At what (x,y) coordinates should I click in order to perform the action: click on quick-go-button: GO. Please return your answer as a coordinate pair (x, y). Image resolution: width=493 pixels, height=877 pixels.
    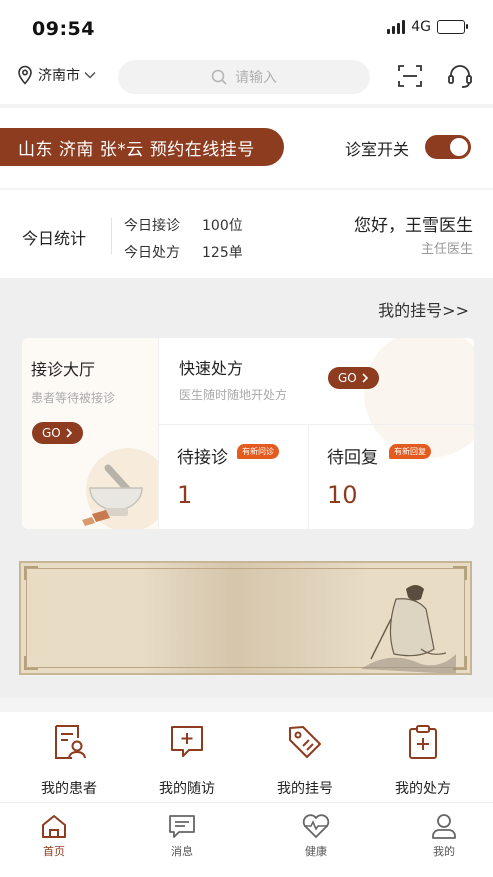
    Looking at the image, I should click on (353, 378).